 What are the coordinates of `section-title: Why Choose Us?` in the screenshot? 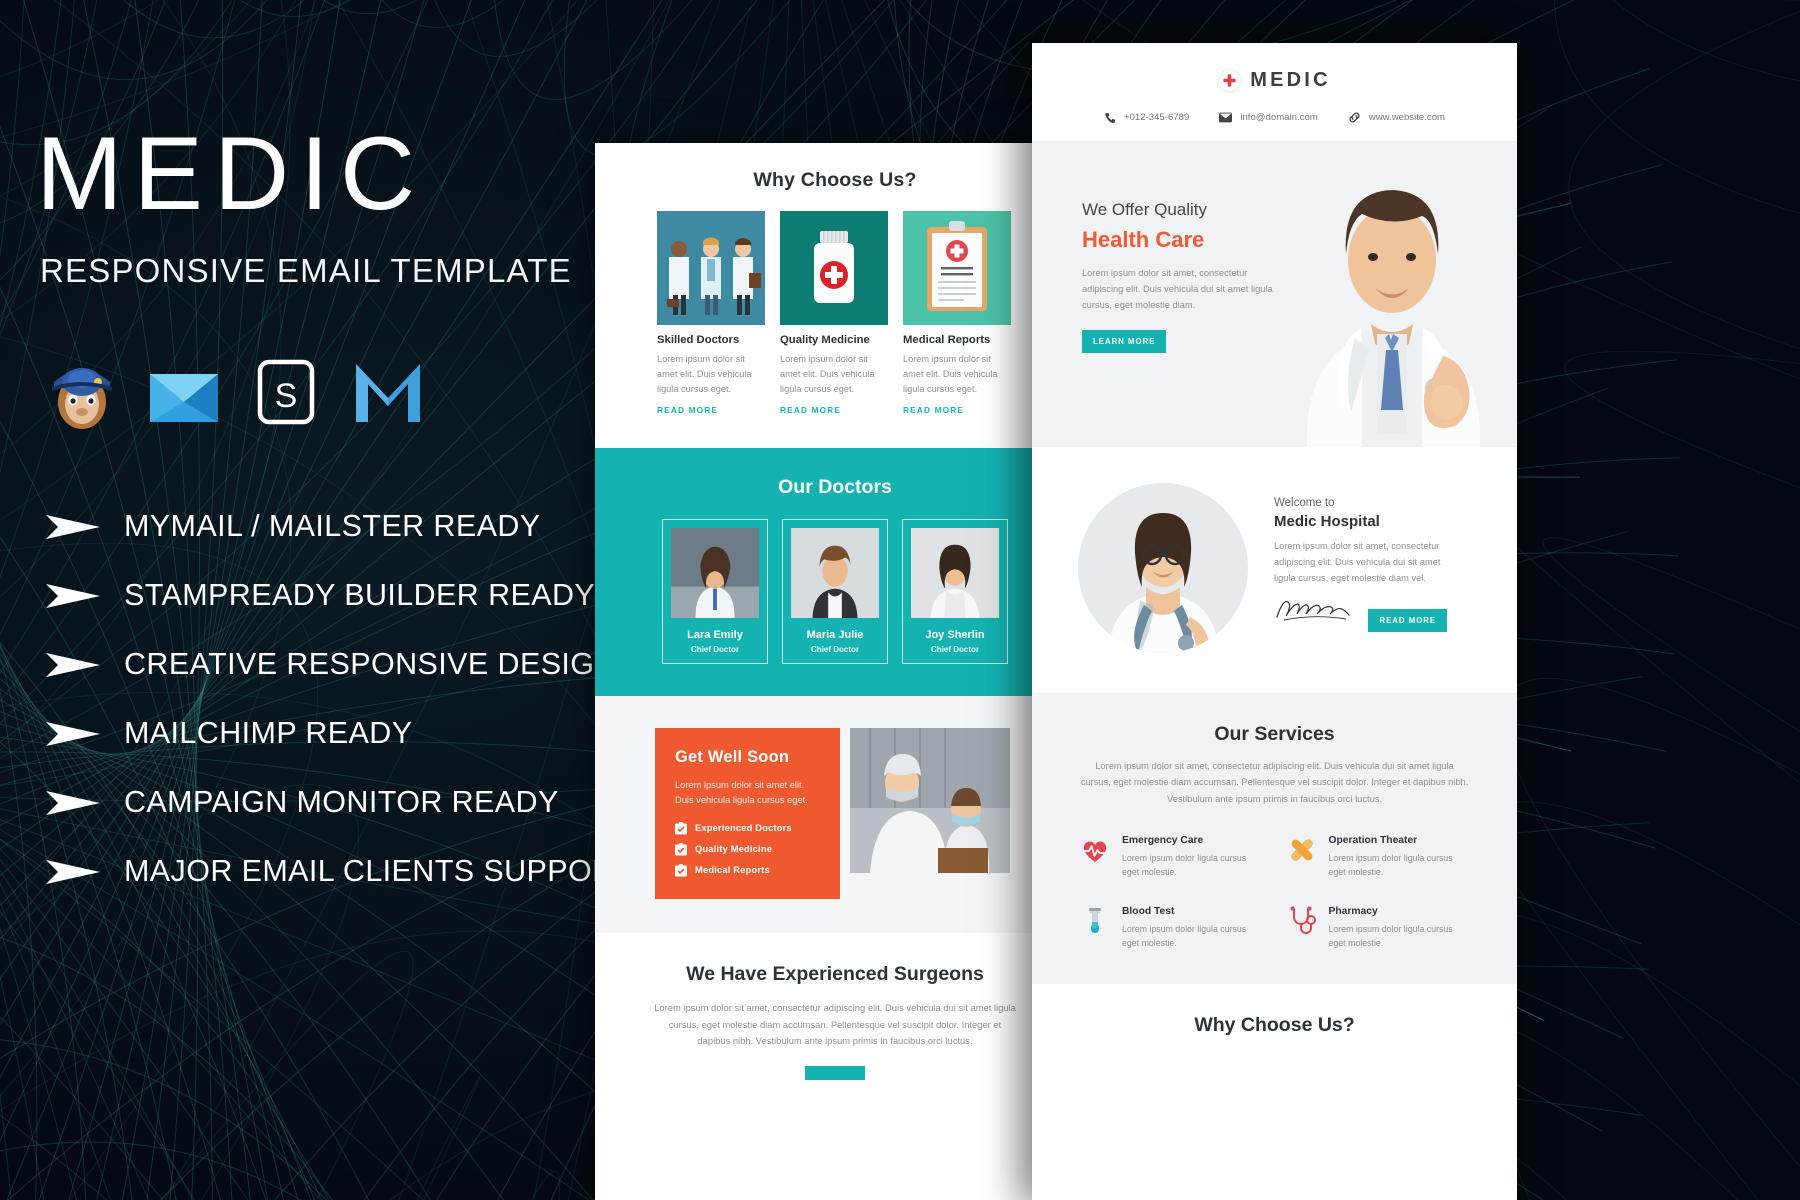 It's located at (1274, 1025).